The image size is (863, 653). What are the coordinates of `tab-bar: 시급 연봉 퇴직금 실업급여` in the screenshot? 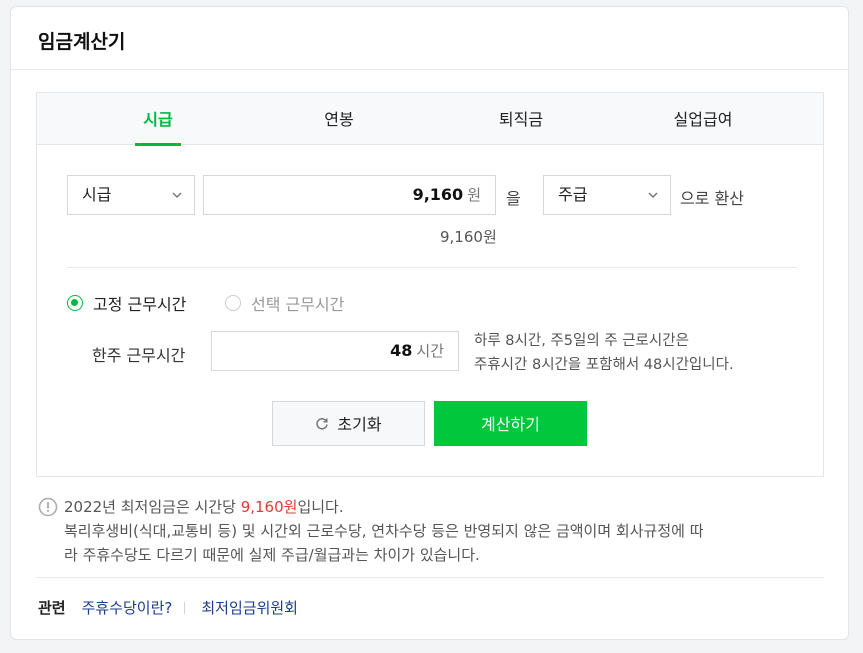 It's located at (430, 119).